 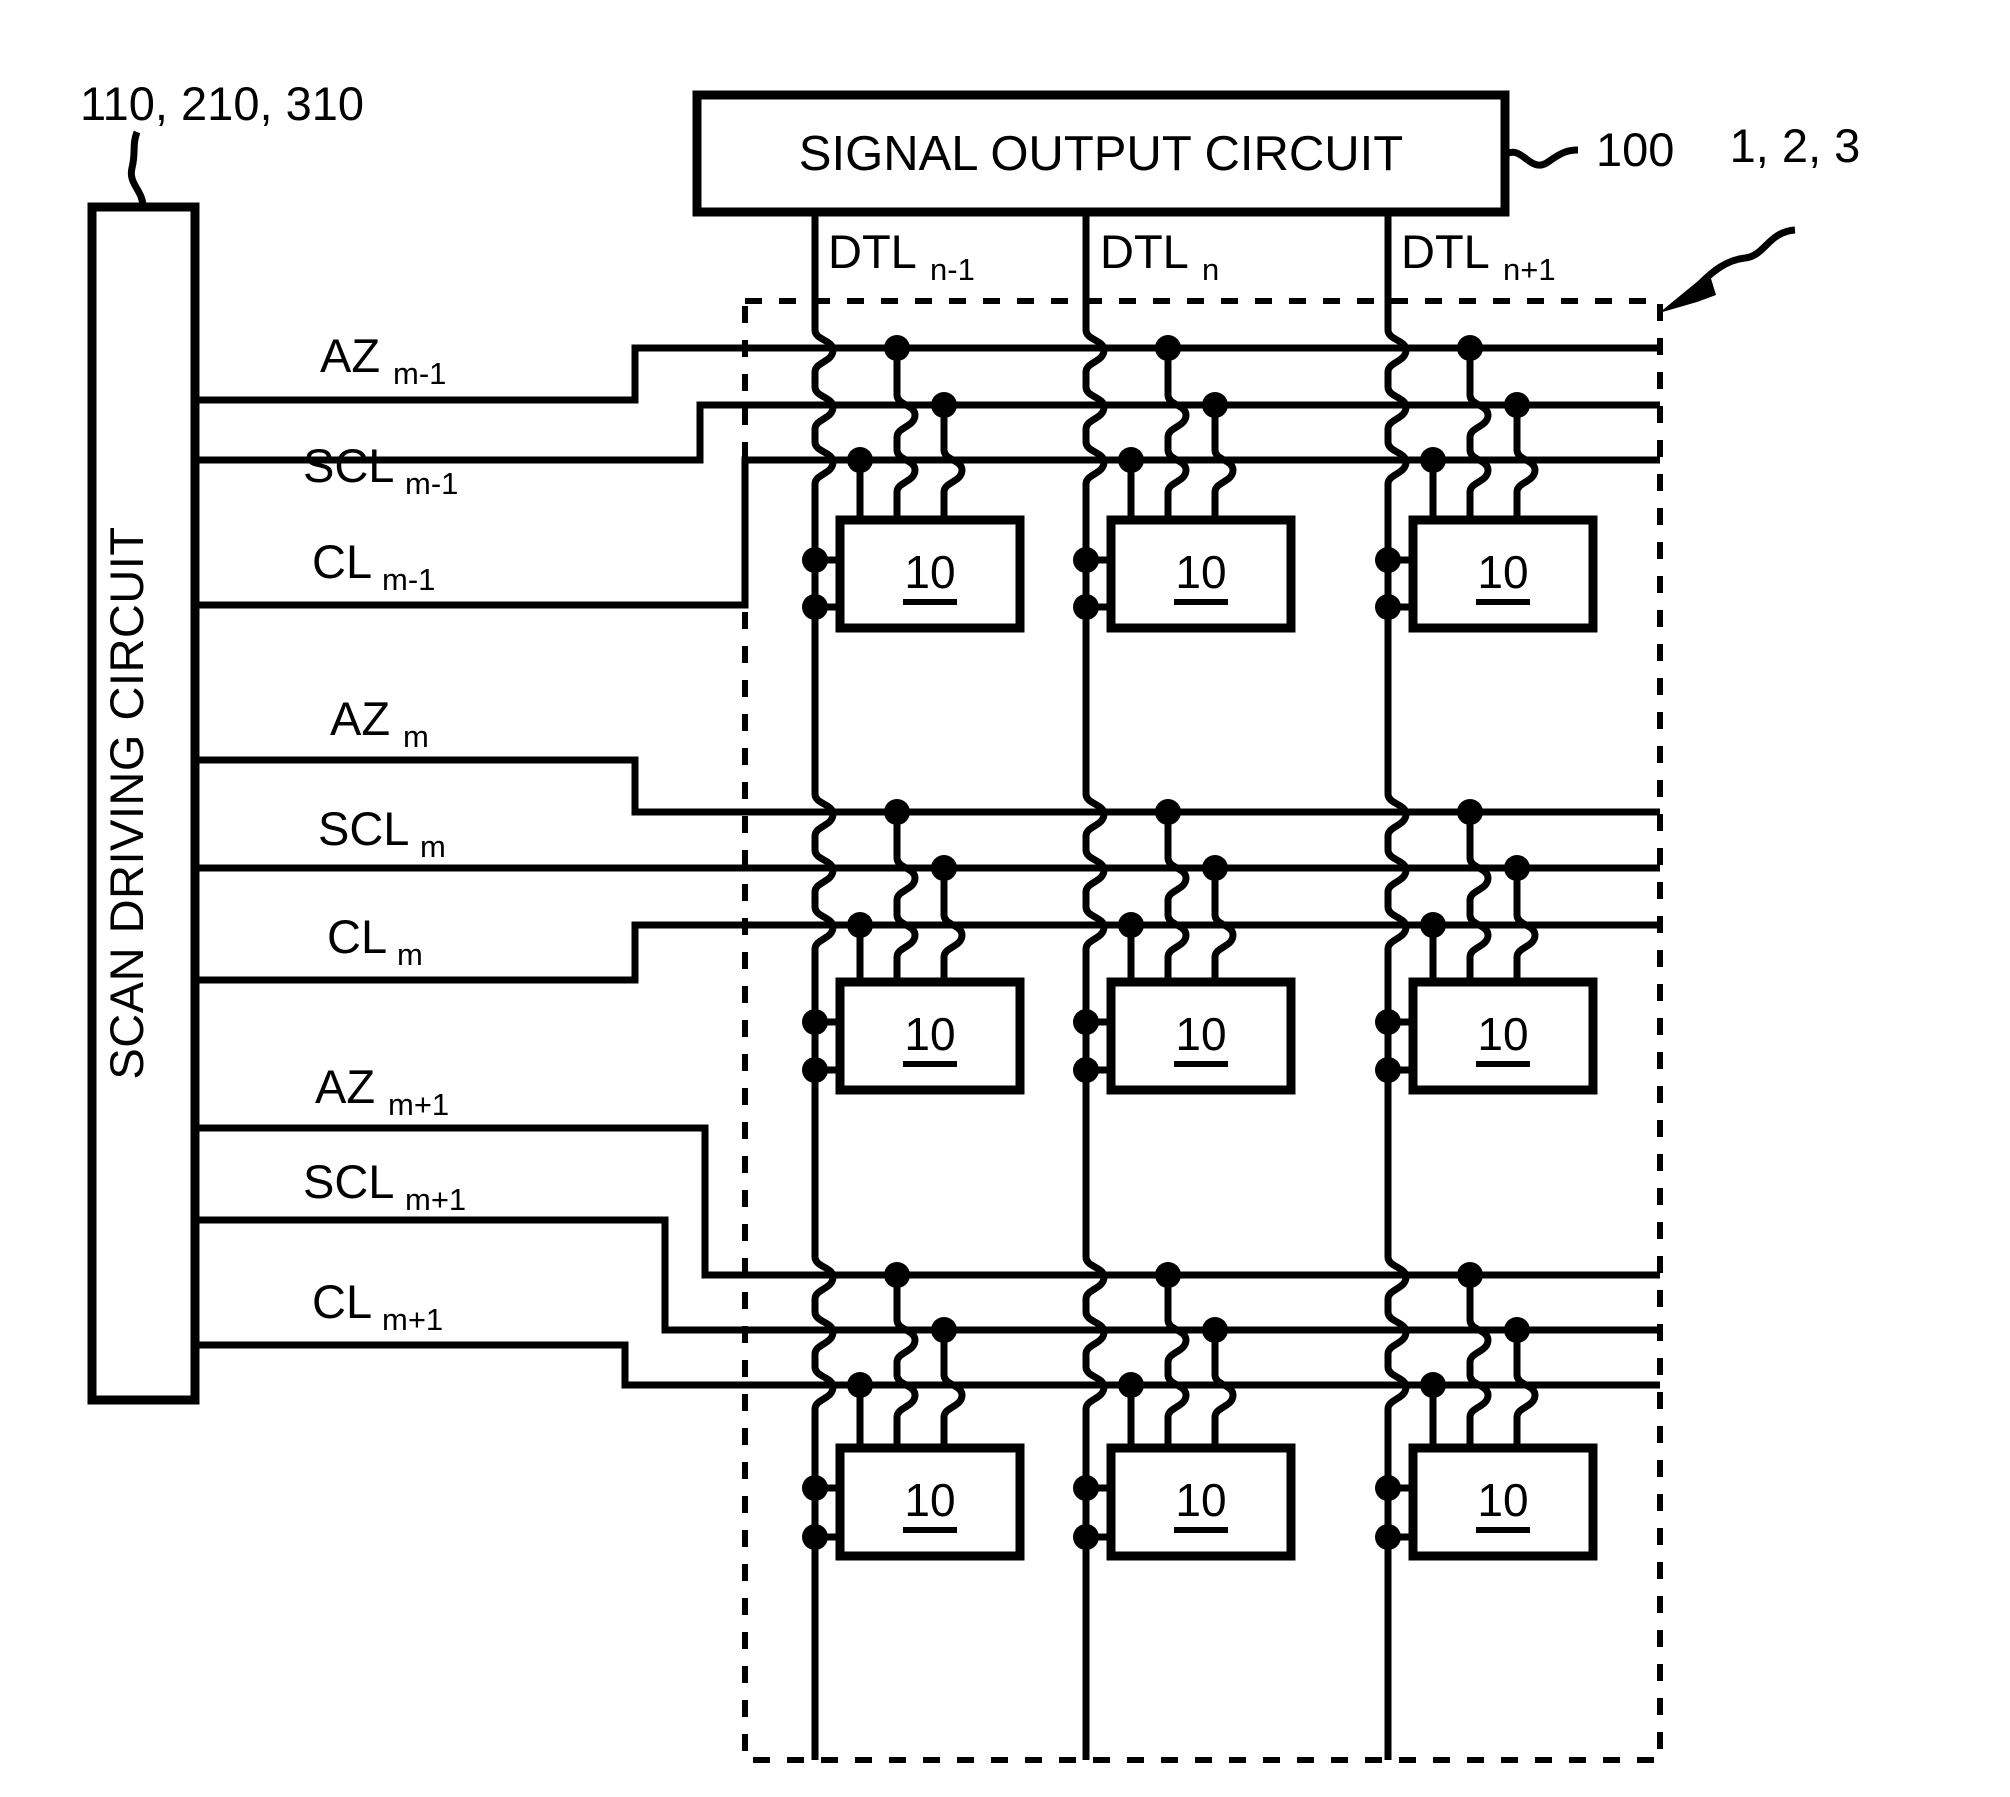 What do you see at coordinates (137, 169) in the screenshot?
I see `scan-driving-circuit-ref-leader` at bounding box center [137, 169].